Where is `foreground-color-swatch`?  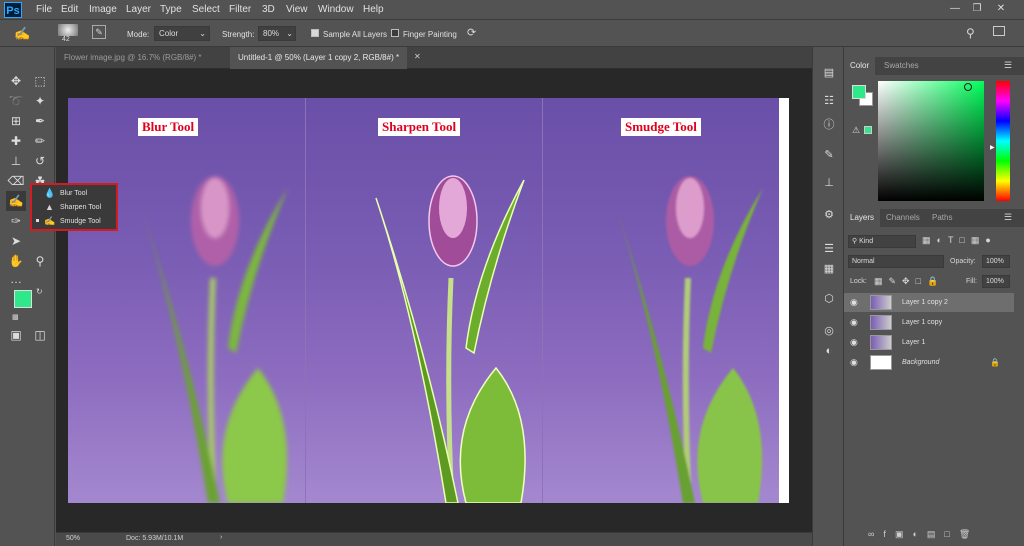
foreground-color-swatch is located at coordinates (23, 299).